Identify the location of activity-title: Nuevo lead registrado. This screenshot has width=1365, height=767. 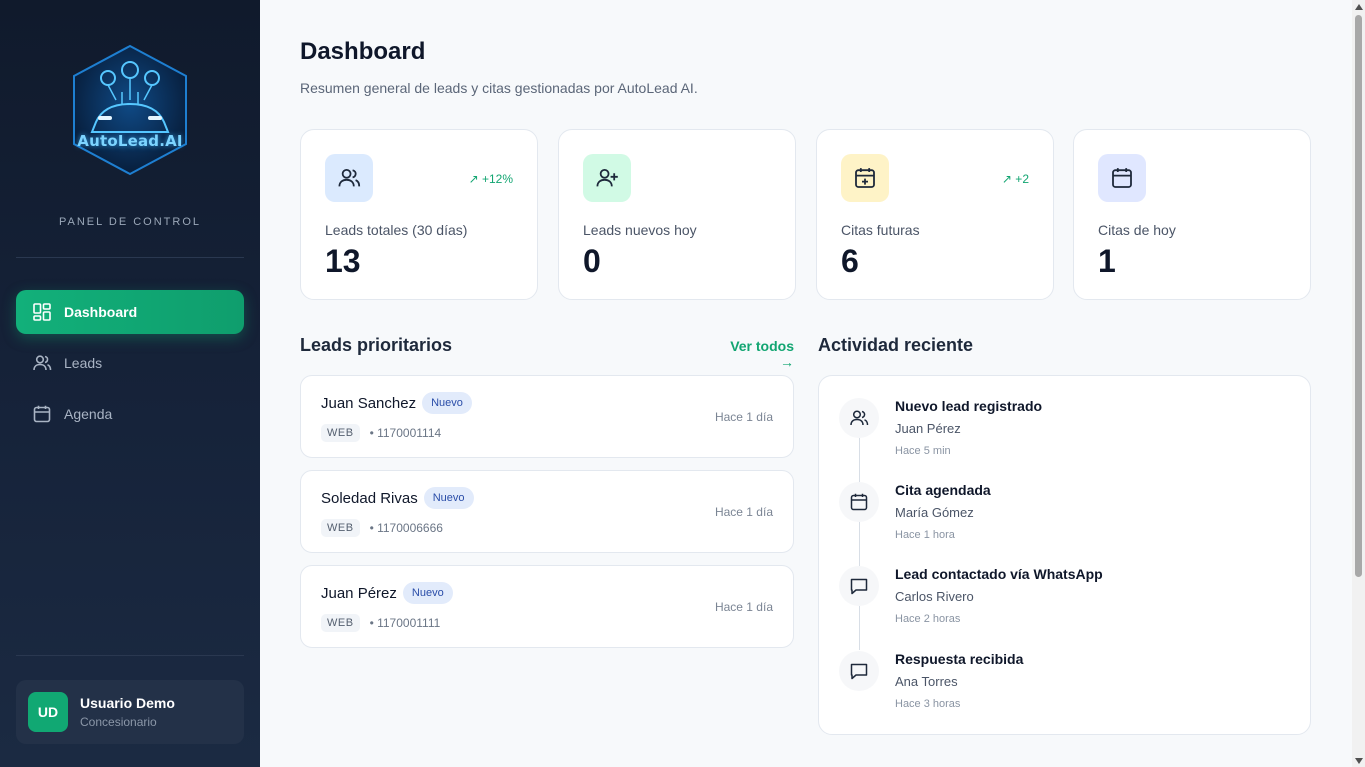
(969, 406).